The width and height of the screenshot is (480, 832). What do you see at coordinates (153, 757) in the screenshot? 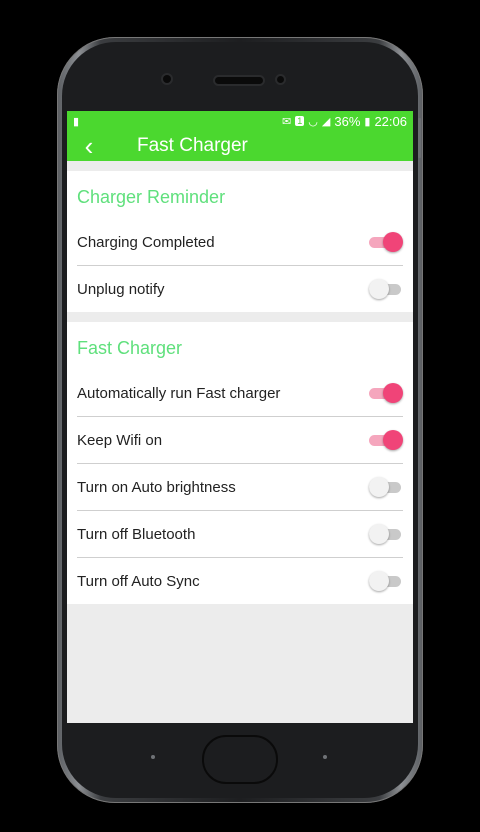
I see `back-key-dot` at bounding box center [153, 757].